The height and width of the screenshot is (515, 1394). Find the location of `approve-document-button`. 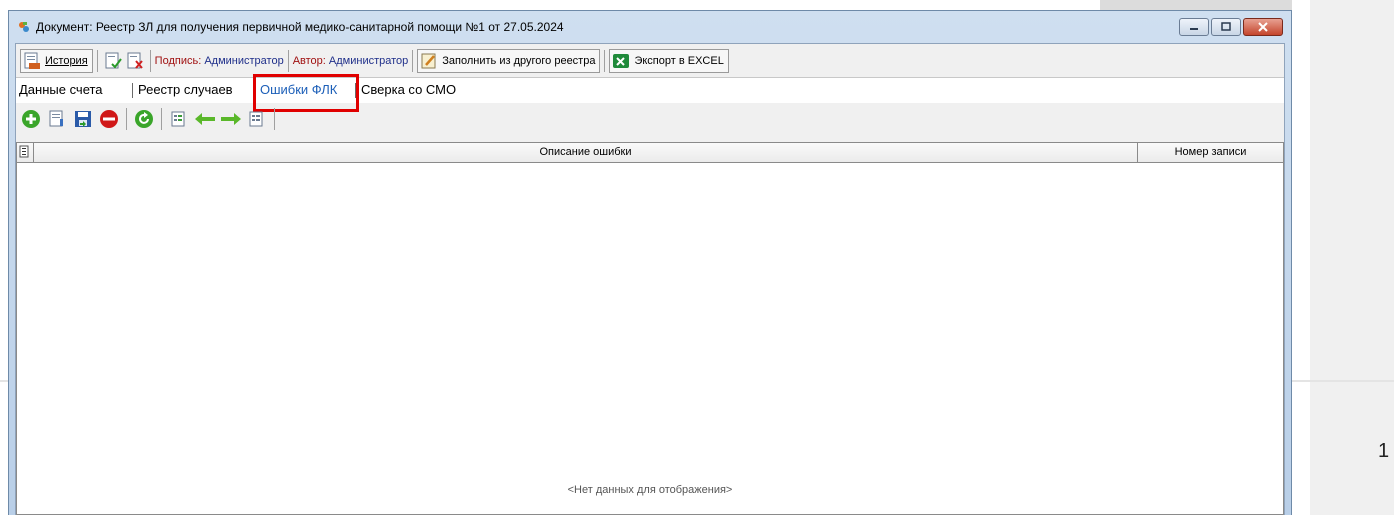

approve-document-button is located at coordinates (113, 61).